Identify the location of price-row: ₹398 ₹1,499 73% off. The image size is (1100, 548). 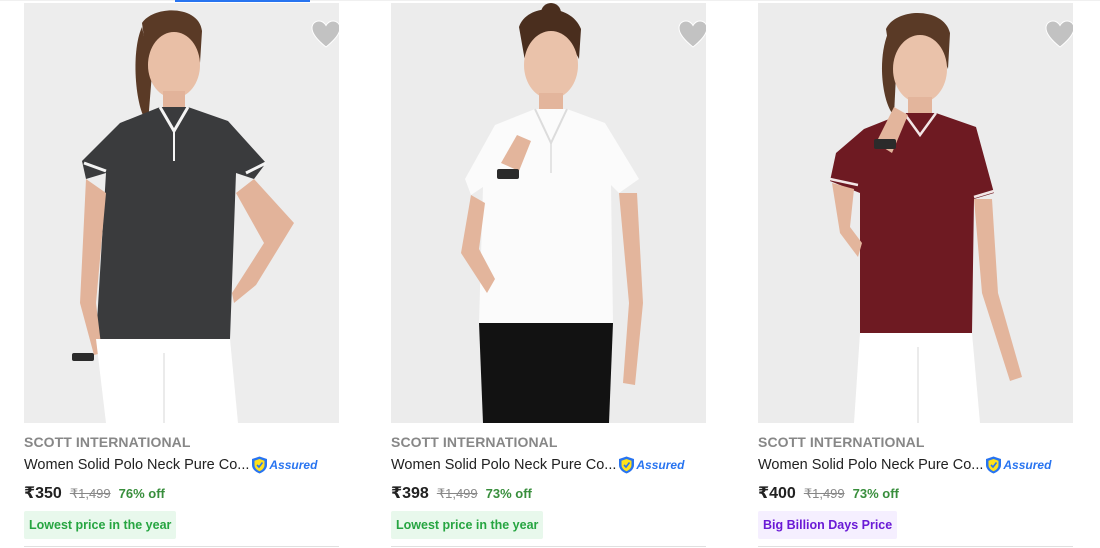
(461, 493).